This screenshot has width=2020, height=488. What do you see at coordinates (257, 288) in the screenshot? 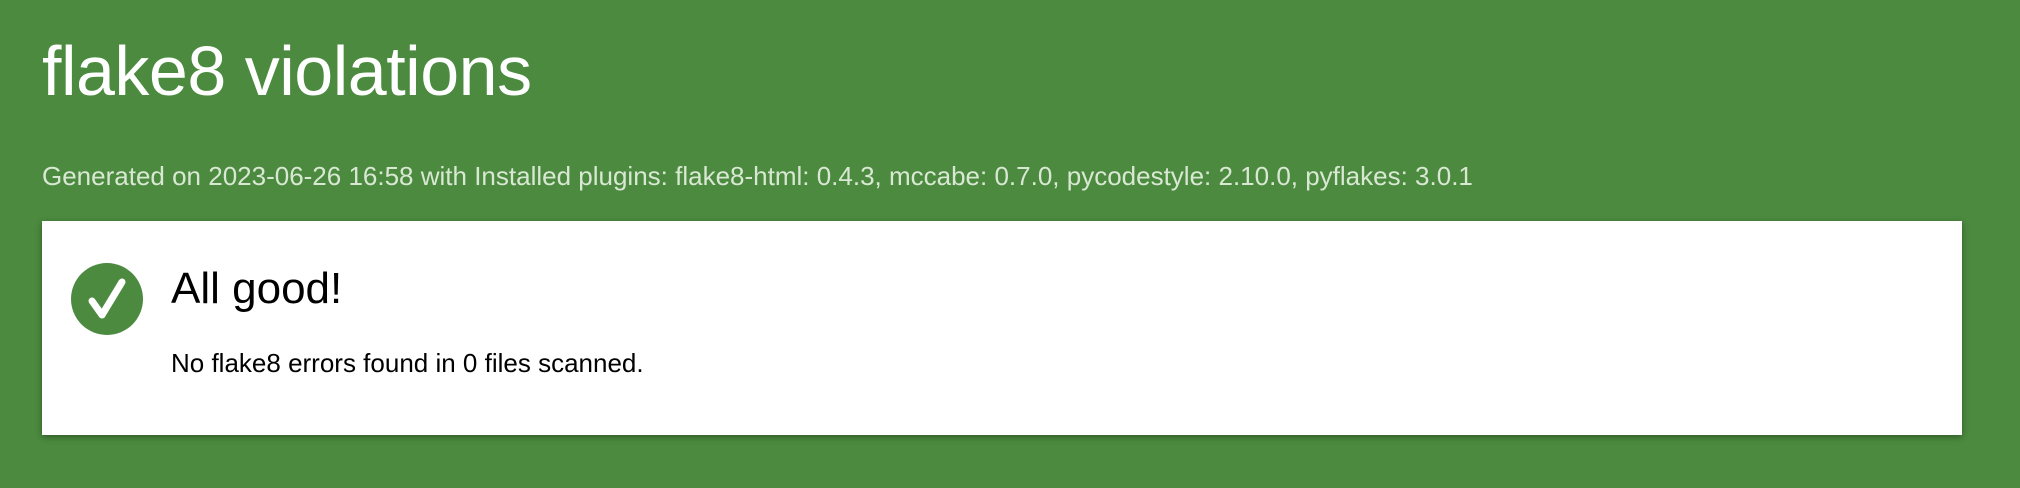
I see `summary-heading: All good!` at bounding box center [257, 288].